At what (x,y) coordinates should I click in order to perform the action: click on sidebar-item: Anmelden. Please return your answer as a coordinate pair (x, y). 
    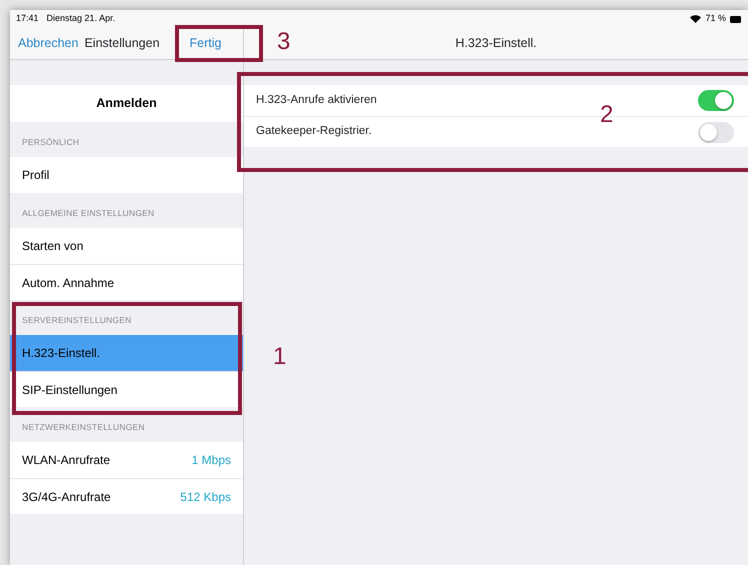
    Looking at the image, I should click on (126, 103).